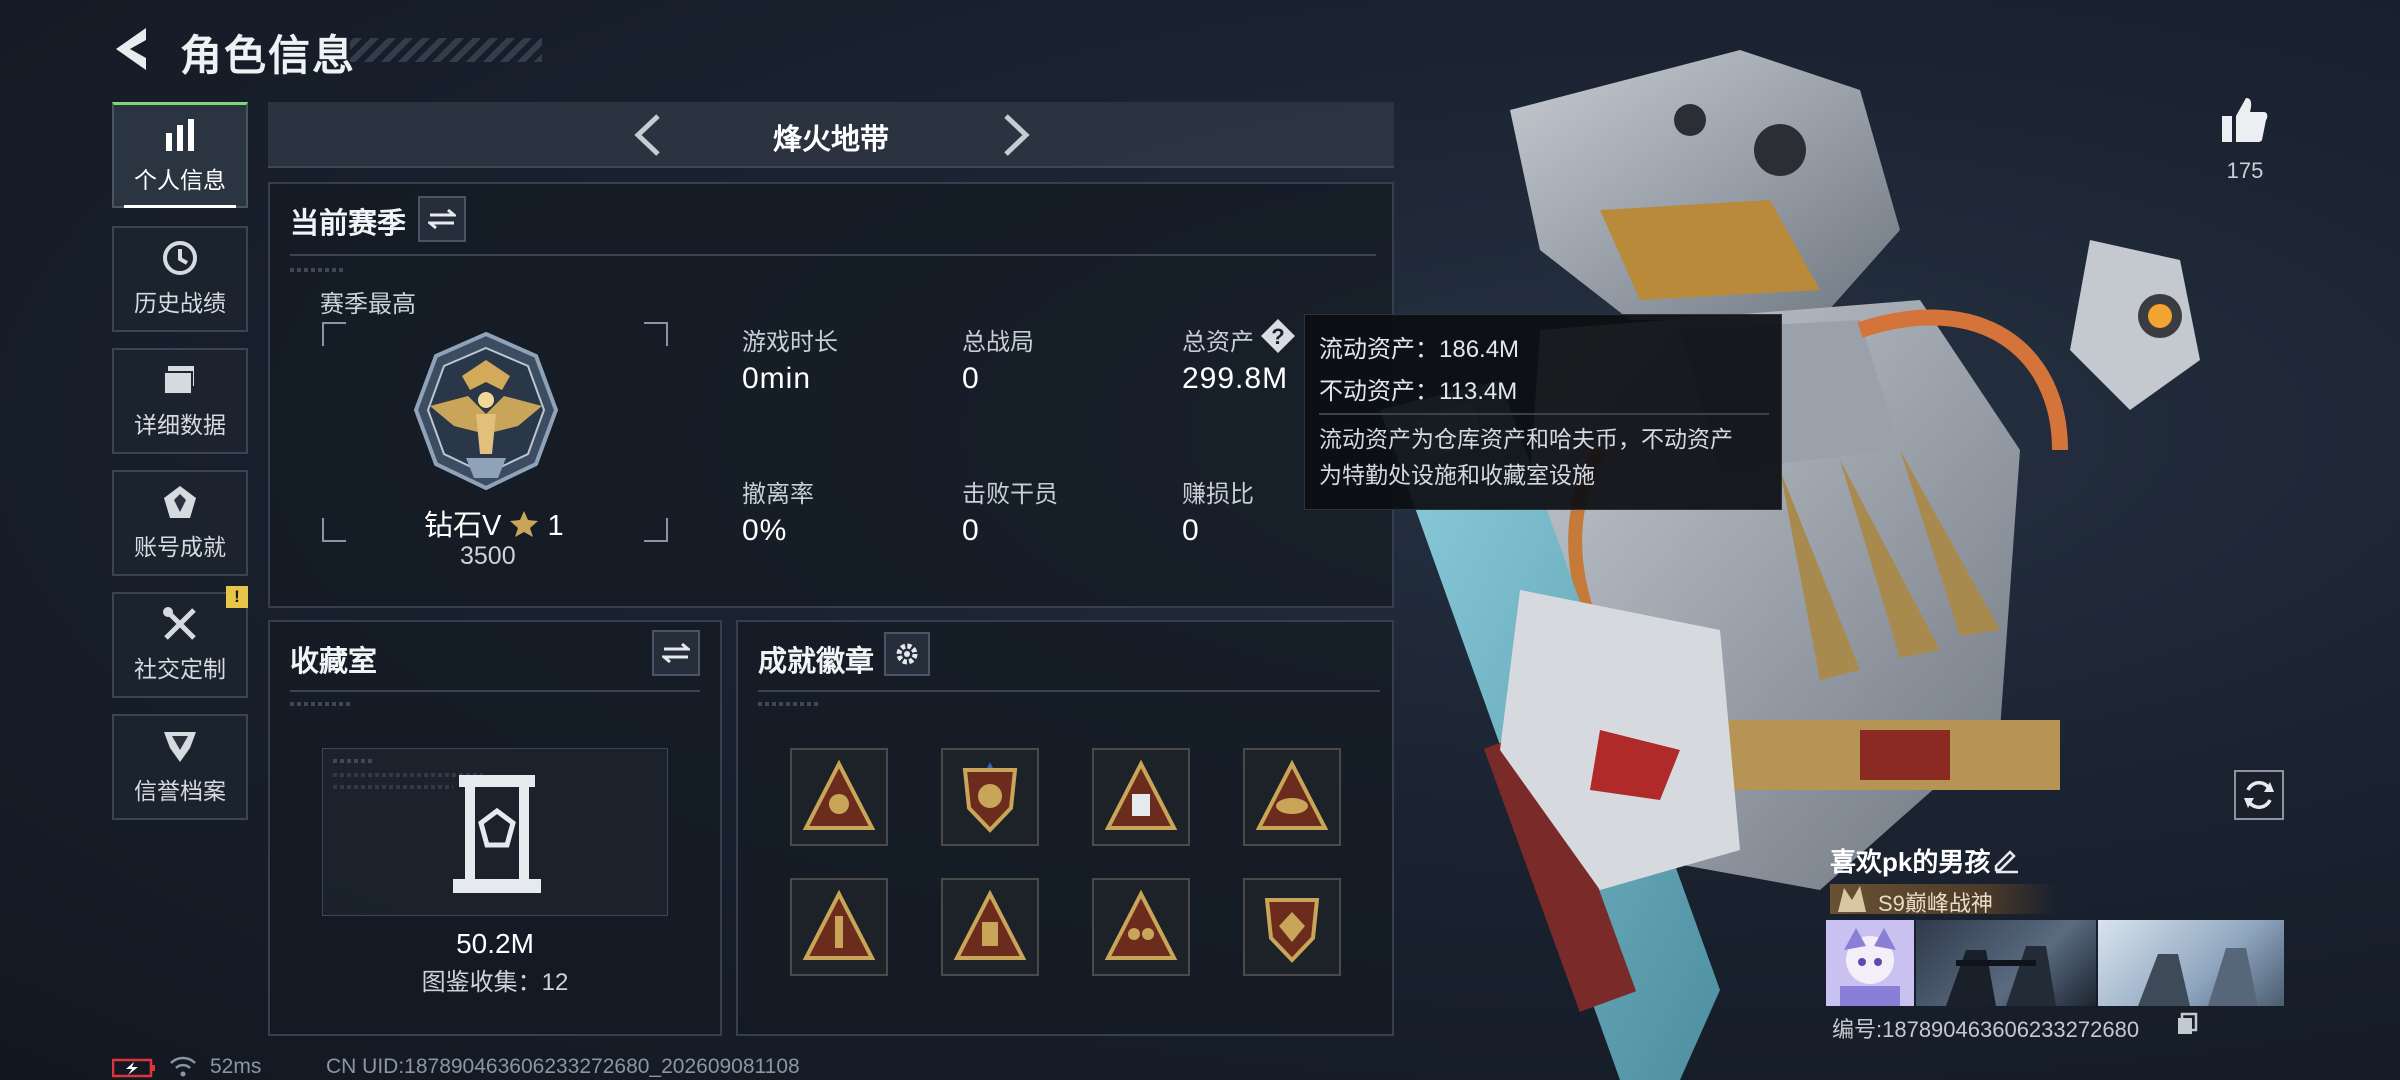 Image resolution: width=2400 pixels, height=1080 pixels. I want to click on rank-tag-emblem-icon, so click(1852, 899).